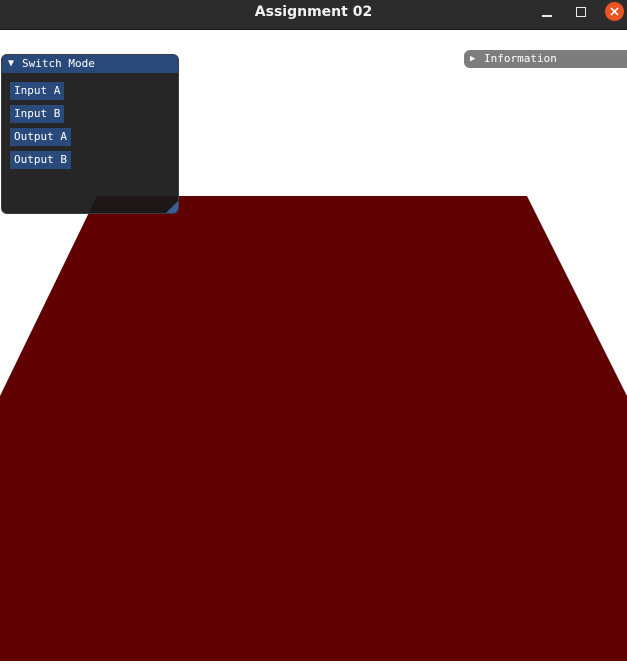 Image resolution: width=627 pixels, height=665 pixels. Describe the element at coordinates (40, 137) in the screenshot. I see `output-a-button: Output A` at that location.